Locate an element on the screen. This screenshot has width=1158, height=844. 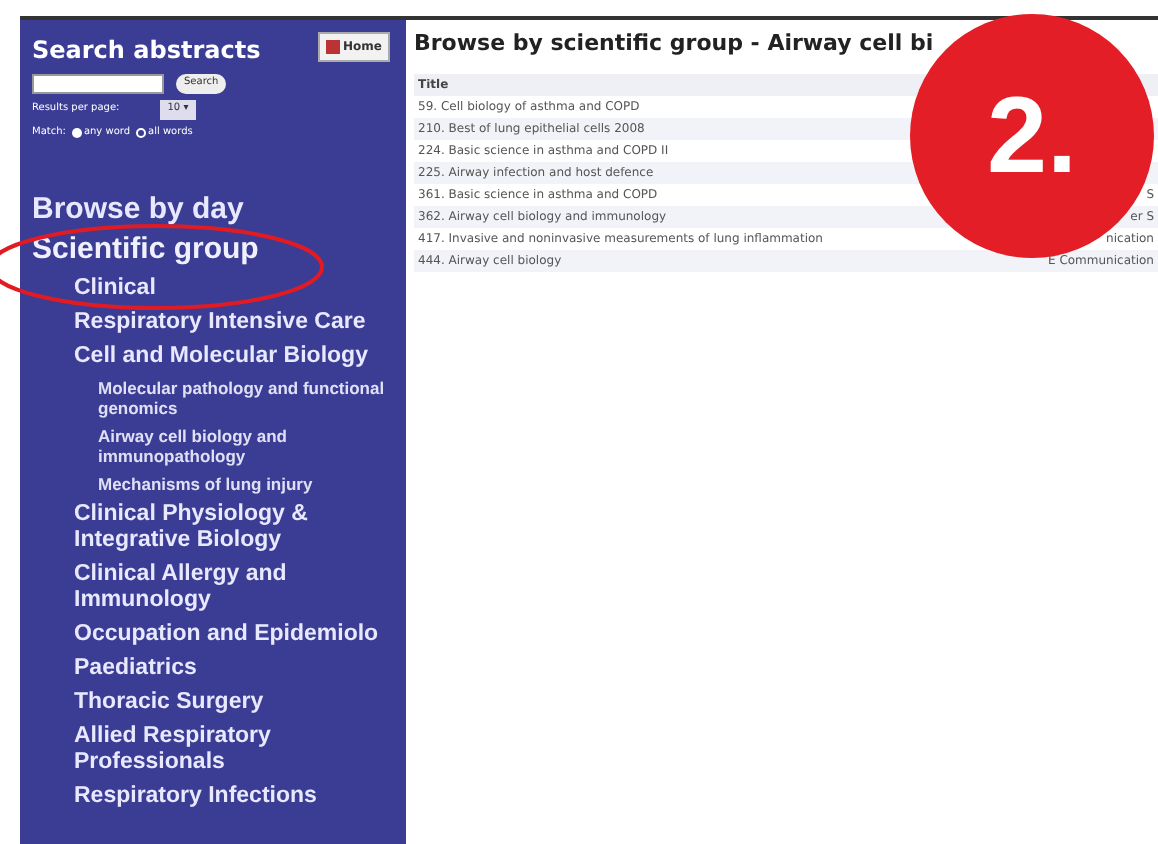
sidebar-link: Paediatrics is located at coordinates (219, 669).